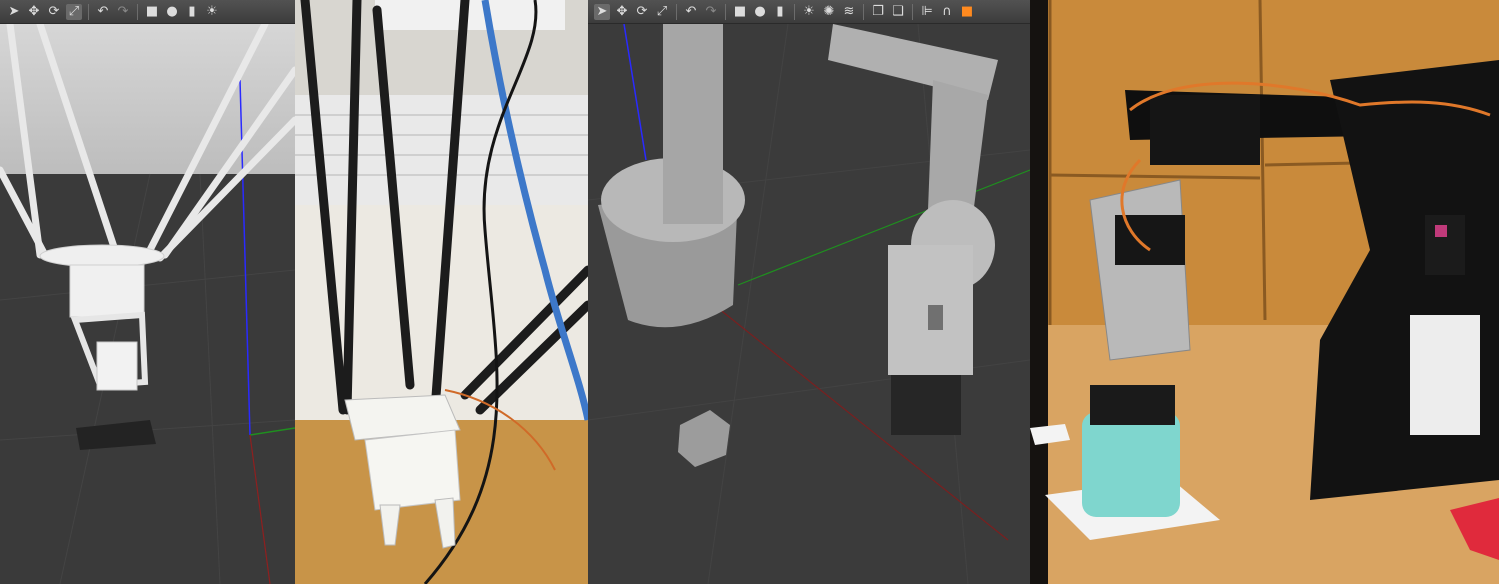  Describe the element at coordinates (926, 405) in the screenshot. I see `gripper-base-dark` at that location.